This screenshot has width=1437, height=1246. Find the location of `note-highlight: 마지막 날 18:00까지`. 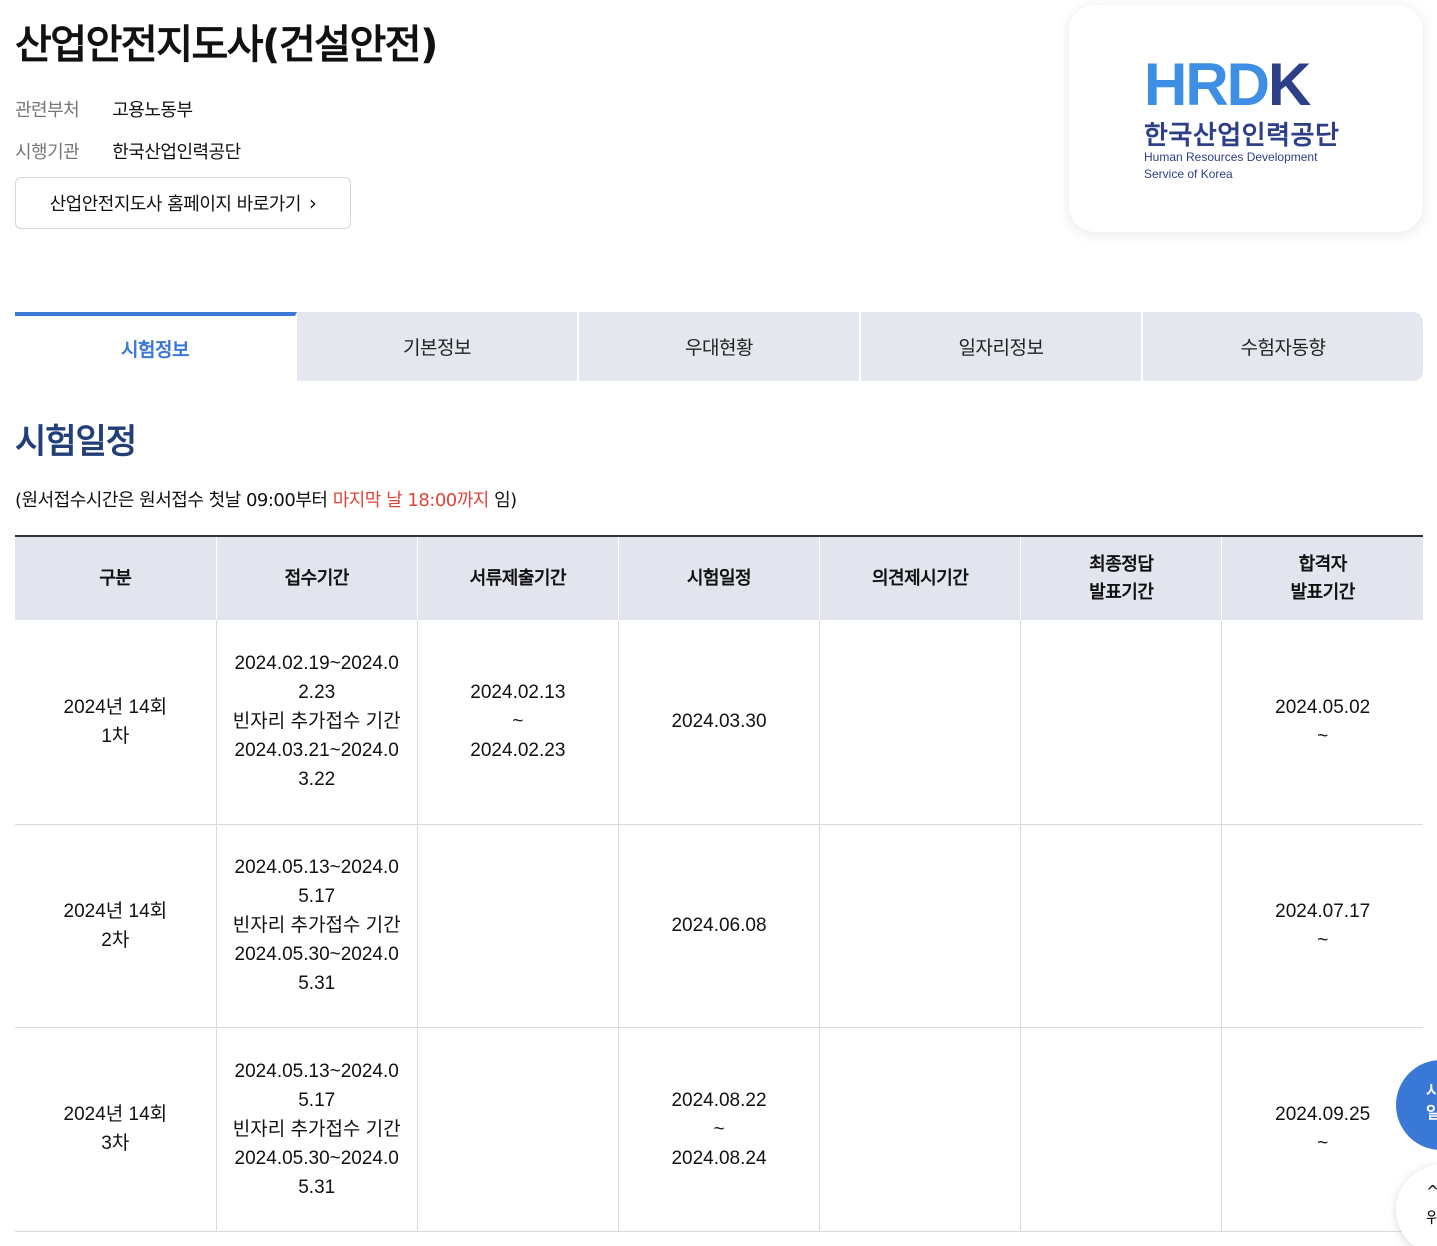

note-highlight: 마지막 날 18:00까지 is located at coordinates (411, 500).